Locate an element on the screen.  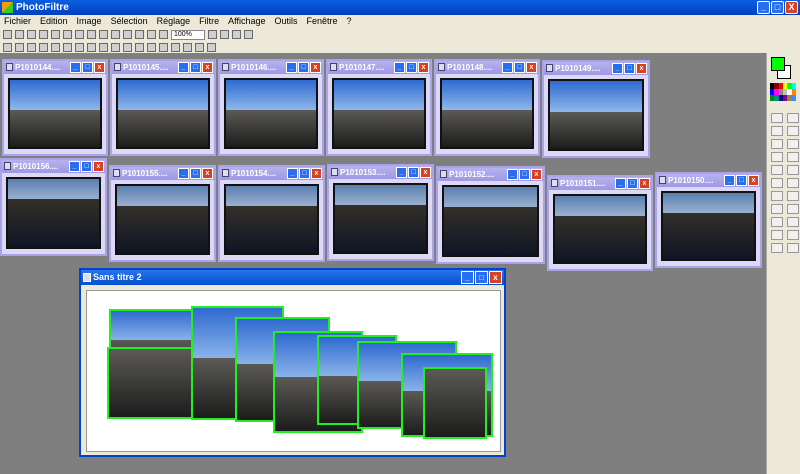
menu-edition: Edition is located at coordinates (54, 21).